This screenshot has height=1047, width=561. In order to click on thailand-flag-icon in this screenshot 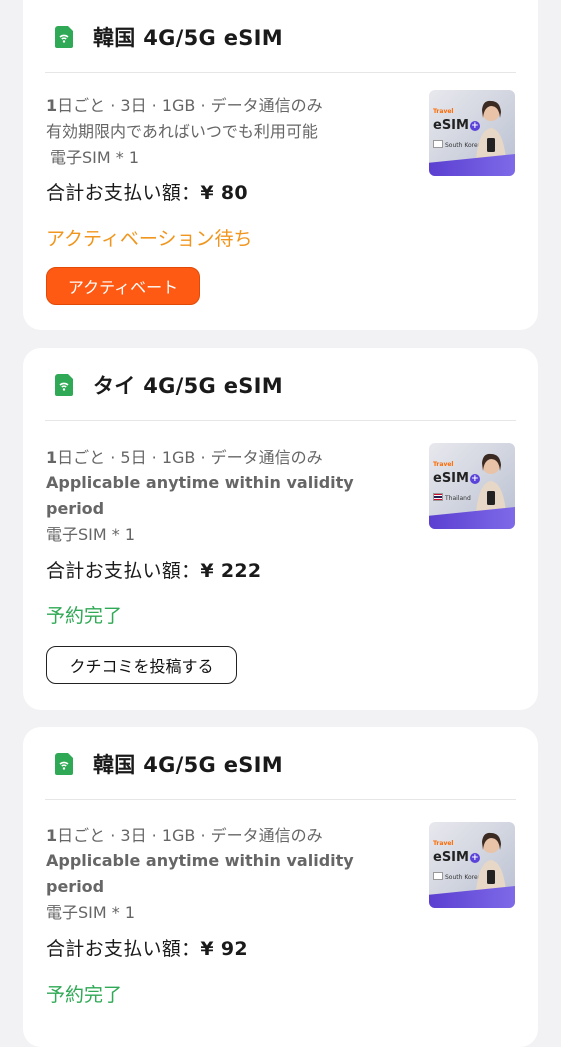, I will do `click(438, 497)`.